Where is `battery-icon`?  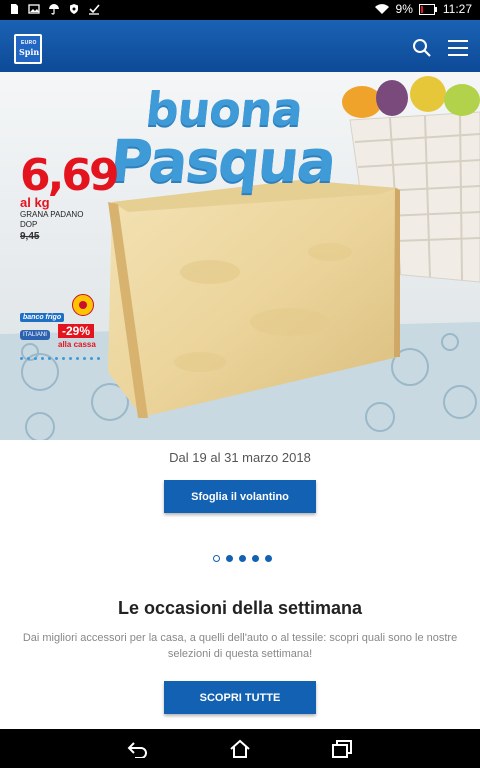 battery-icon is located at coordinates (427, 9).